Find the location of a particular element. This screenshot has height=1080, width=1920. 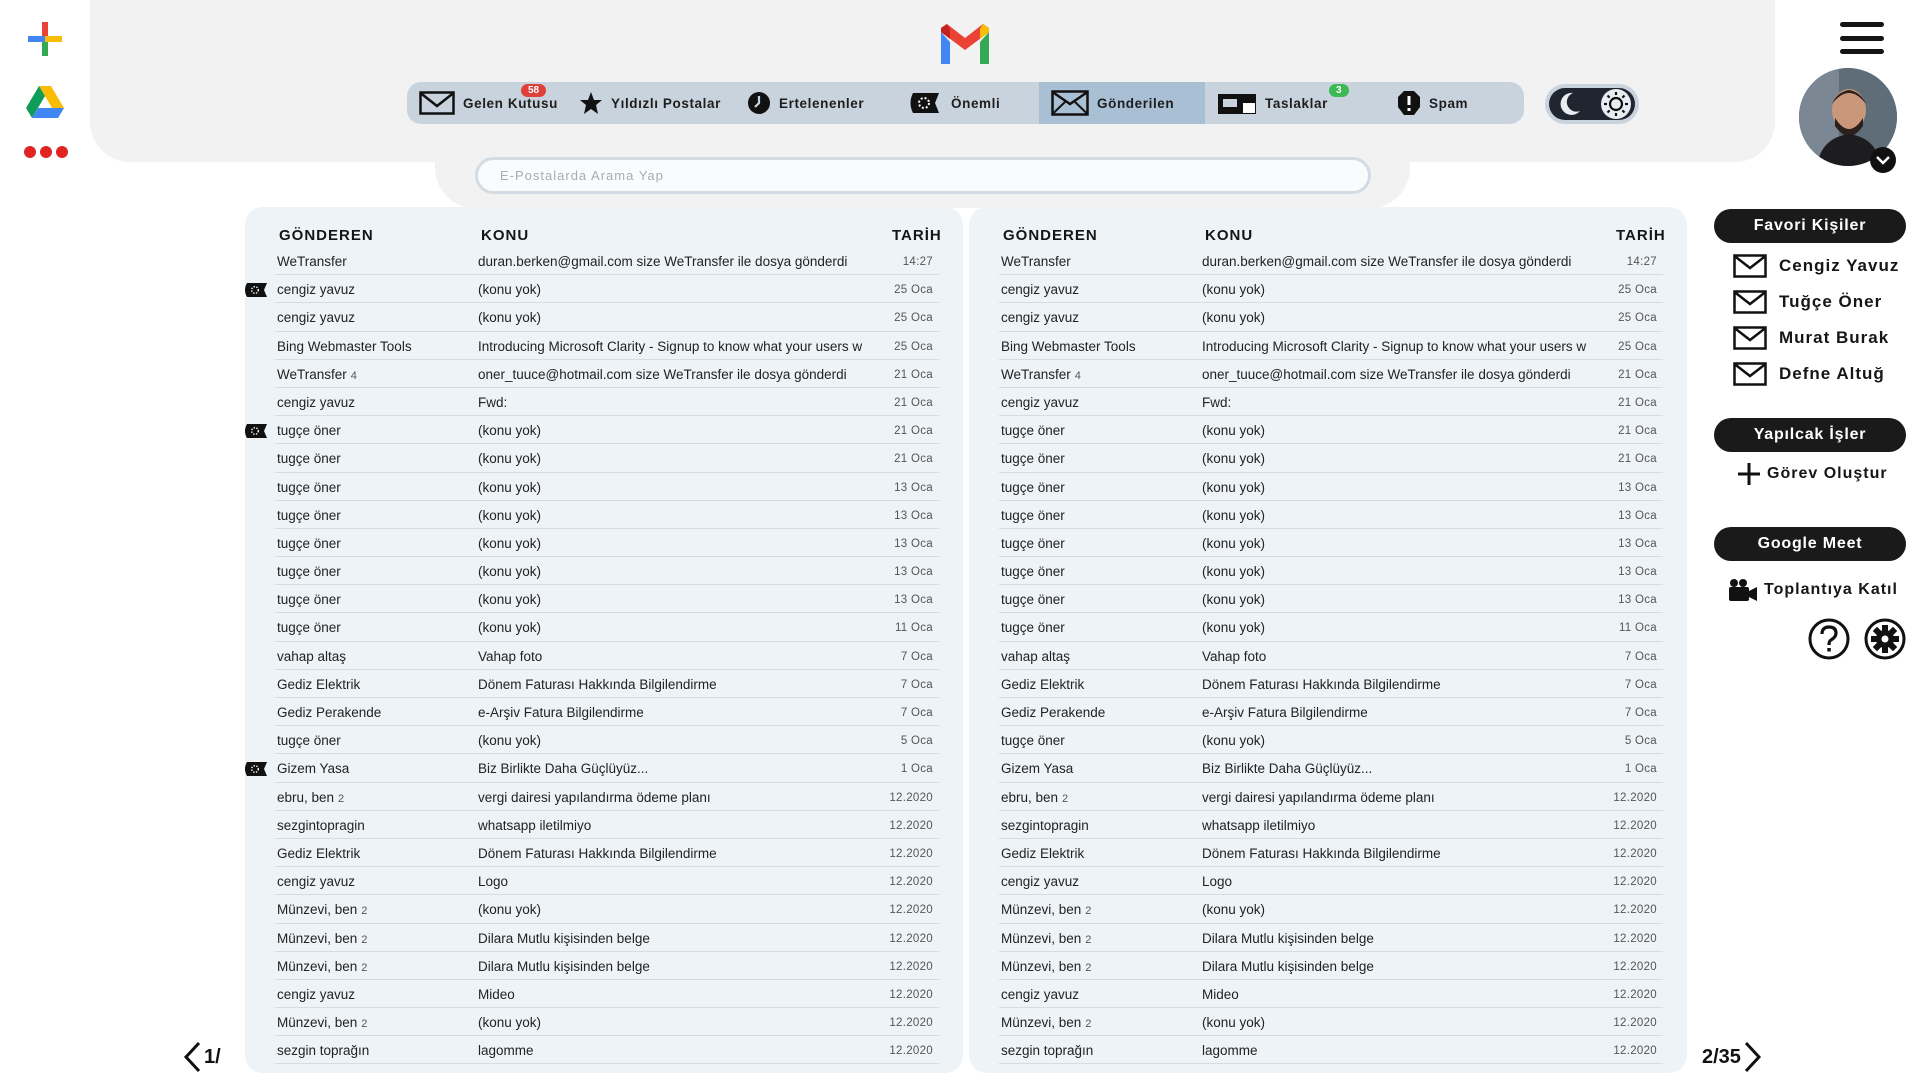

important-icon is located at coordinates (924, 103).